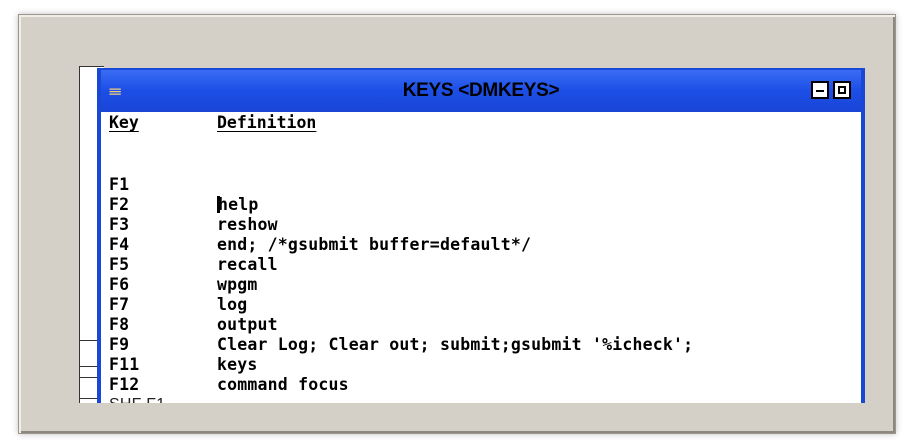 Image resolution: width=907 pixels, height=440 pixels. What do you see at coordinates (485, 184) in the screenshot?
I see `key-row: F1 help` at bounding box center [485, 184].